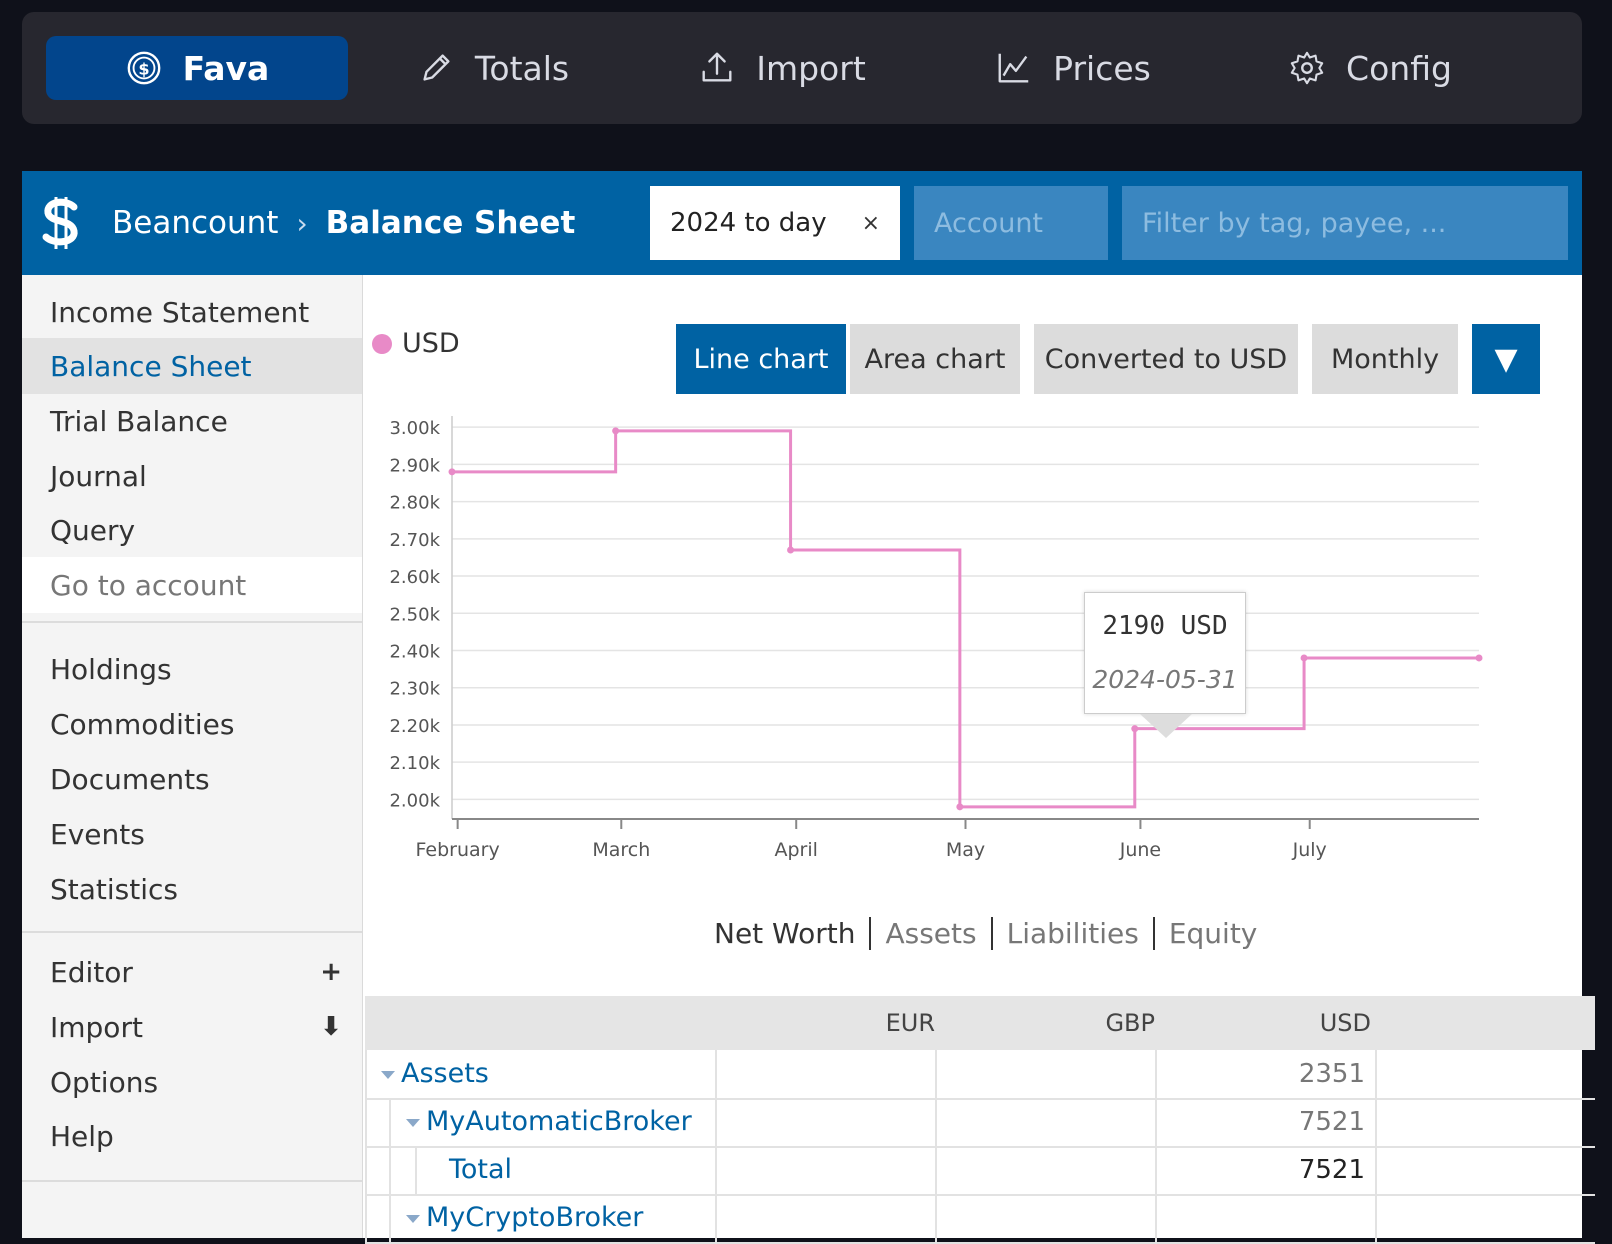 The height and width of the screenshot is (1244, 1612). What do you see at coordinates (192, 366) in the screenshot?
I see `sidebar-item-balance-sheet: Balance Sheet` at bounding box center [192, 366].